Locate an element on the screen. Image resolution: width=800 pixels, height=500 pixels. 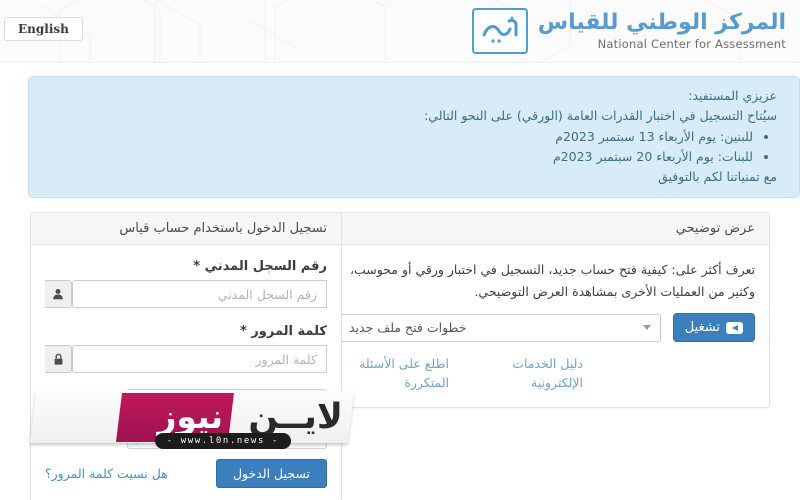
user-icon-glyph is located at coordinates (58, 294).